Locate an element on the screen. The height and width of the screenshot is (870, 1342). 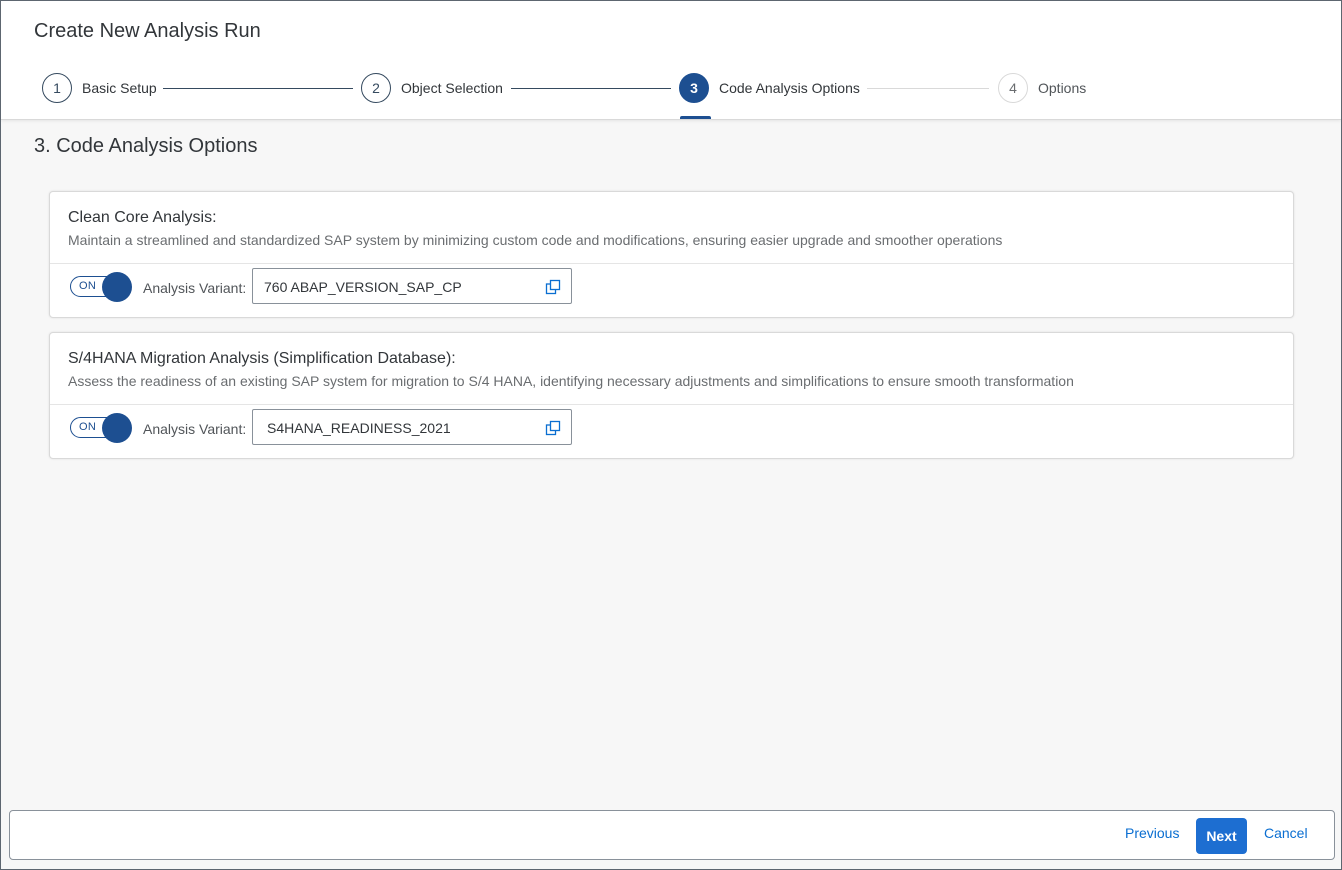
active-step-indicator is located at coordinates (695, 117).